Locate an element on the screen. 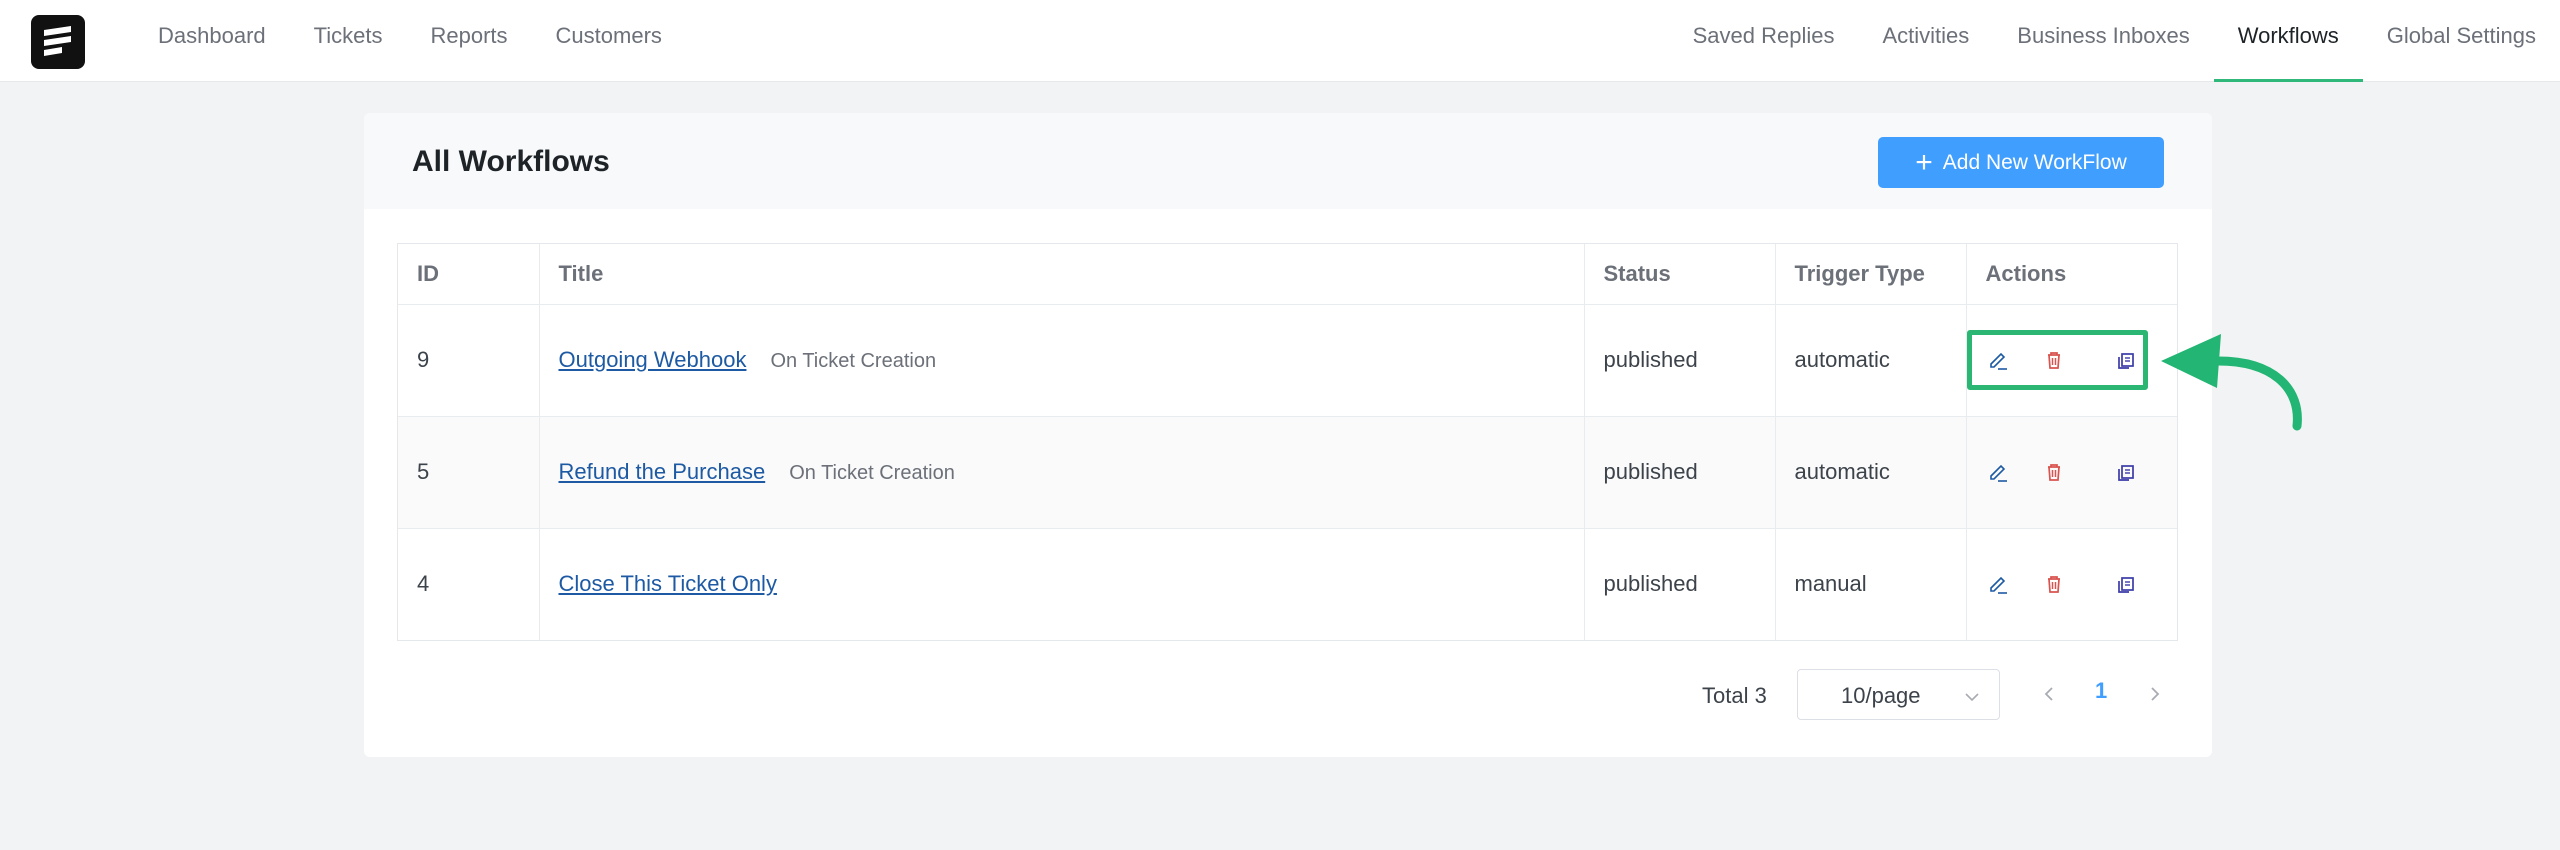  app-logo-icon is located at coordinates (58, 42).